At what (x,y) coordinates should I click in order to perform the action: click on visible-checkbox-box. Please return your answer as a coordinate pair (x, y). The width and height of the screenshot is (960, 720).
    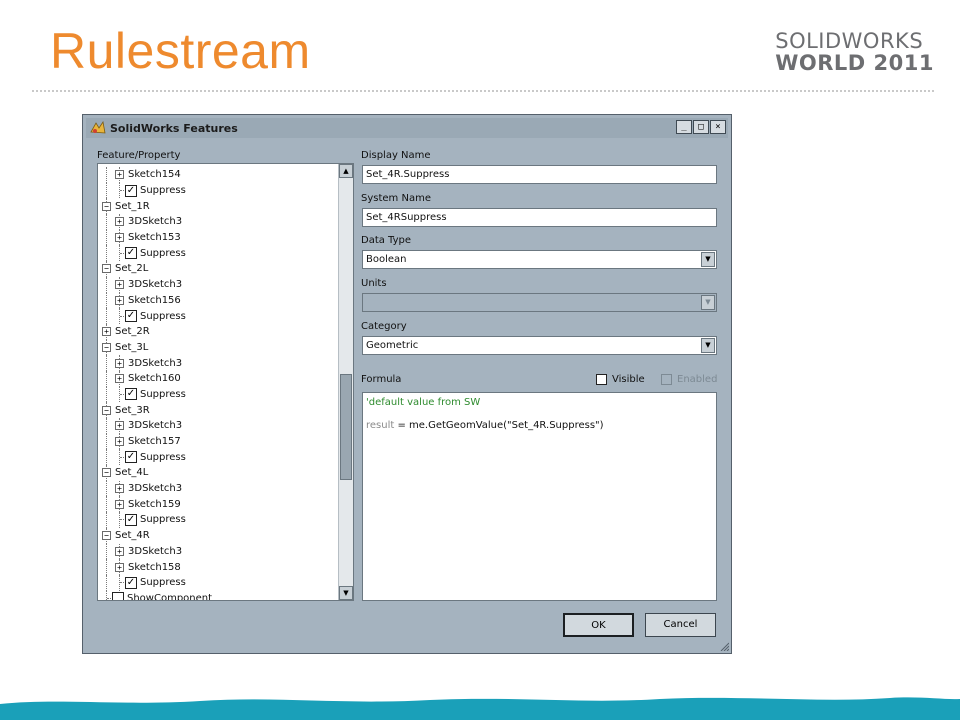
    Looking at the image, I should click on (601, 379).